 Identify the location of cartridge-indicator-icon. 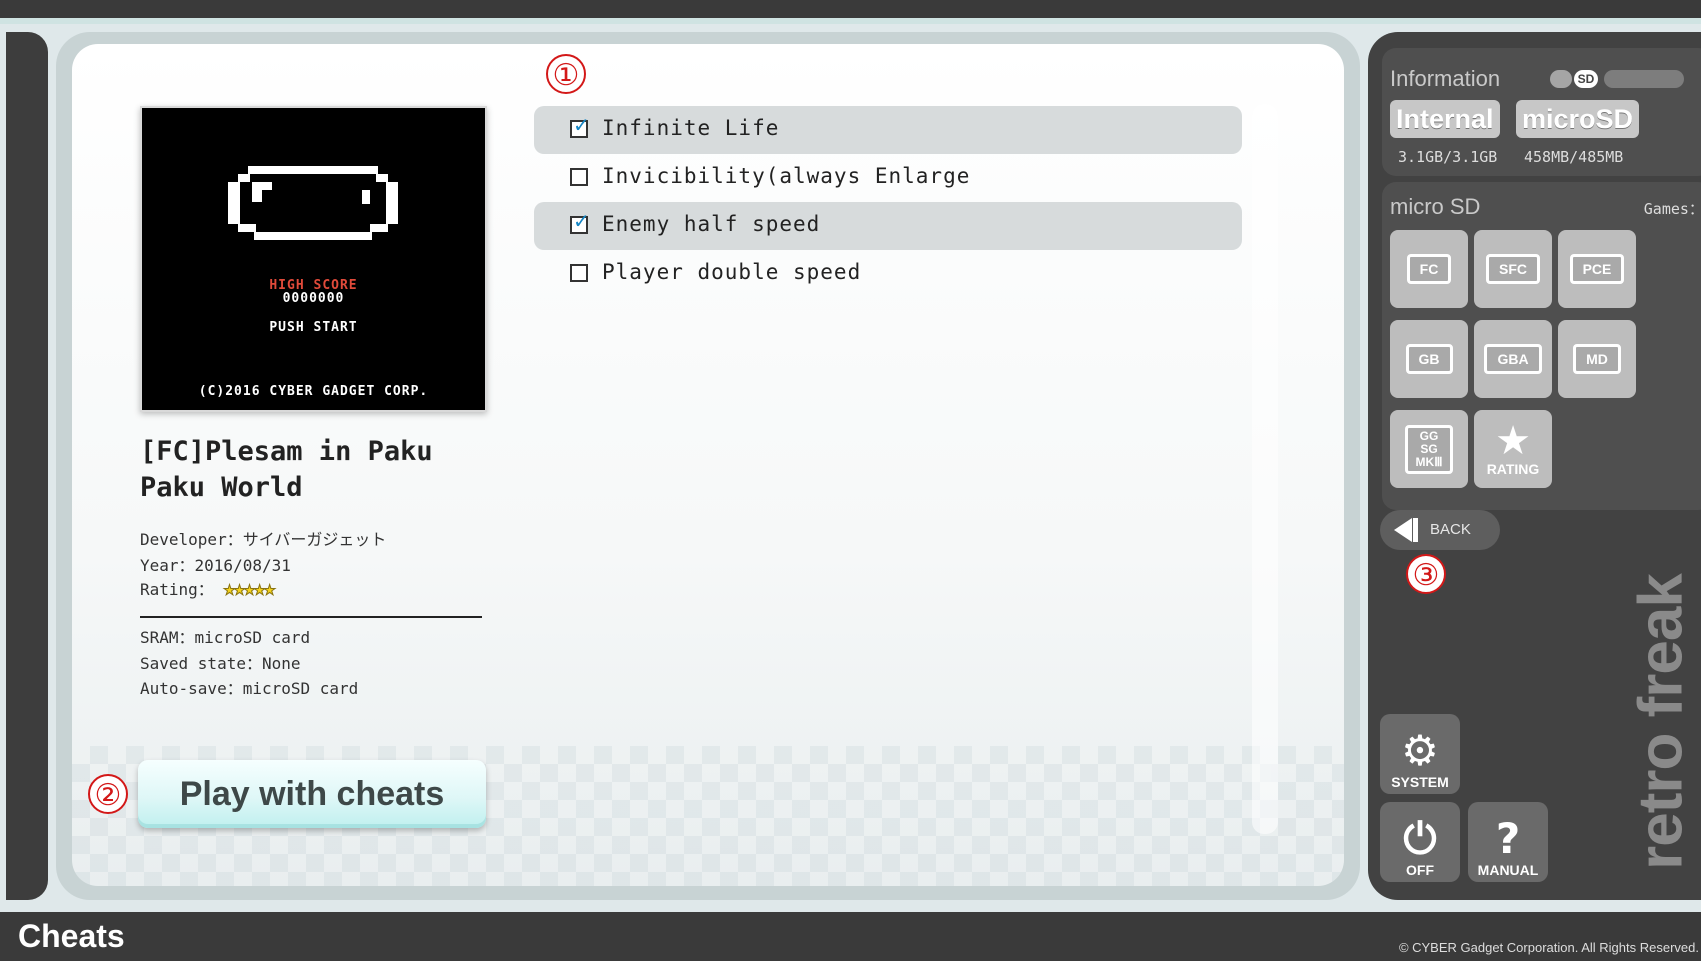
(1561, 79).